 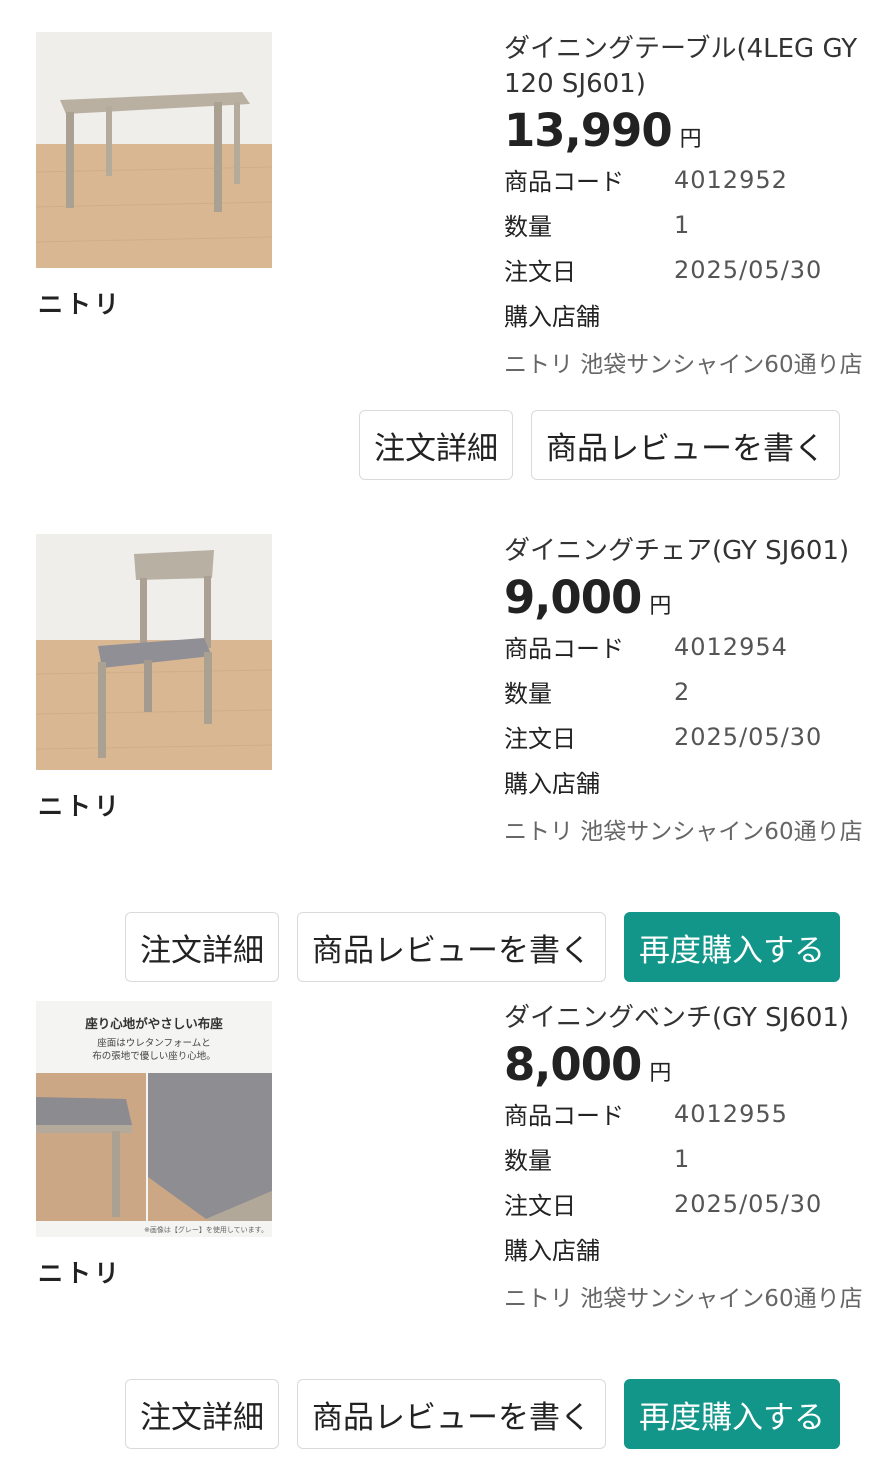 I want to click on product-name: ダイニングテーブル(4LEG GY 120 SJ601), so click(x=690, y=67).